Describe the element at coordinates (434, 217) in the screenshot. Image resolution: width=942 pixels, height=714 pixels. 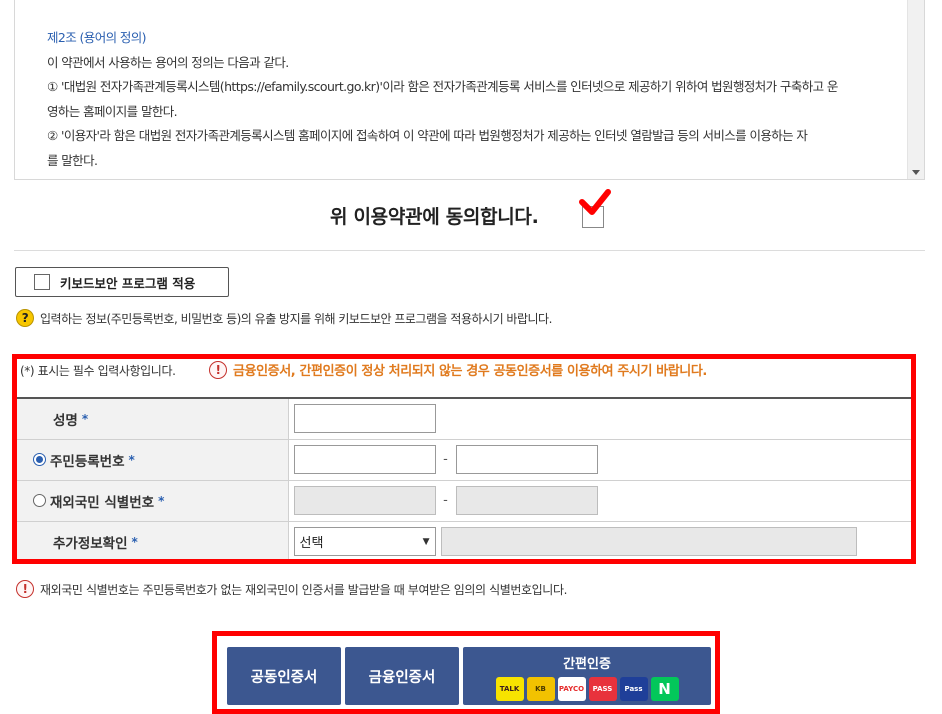
I see `agree-label: 위 이용약관에 동의합니다.` at that location.